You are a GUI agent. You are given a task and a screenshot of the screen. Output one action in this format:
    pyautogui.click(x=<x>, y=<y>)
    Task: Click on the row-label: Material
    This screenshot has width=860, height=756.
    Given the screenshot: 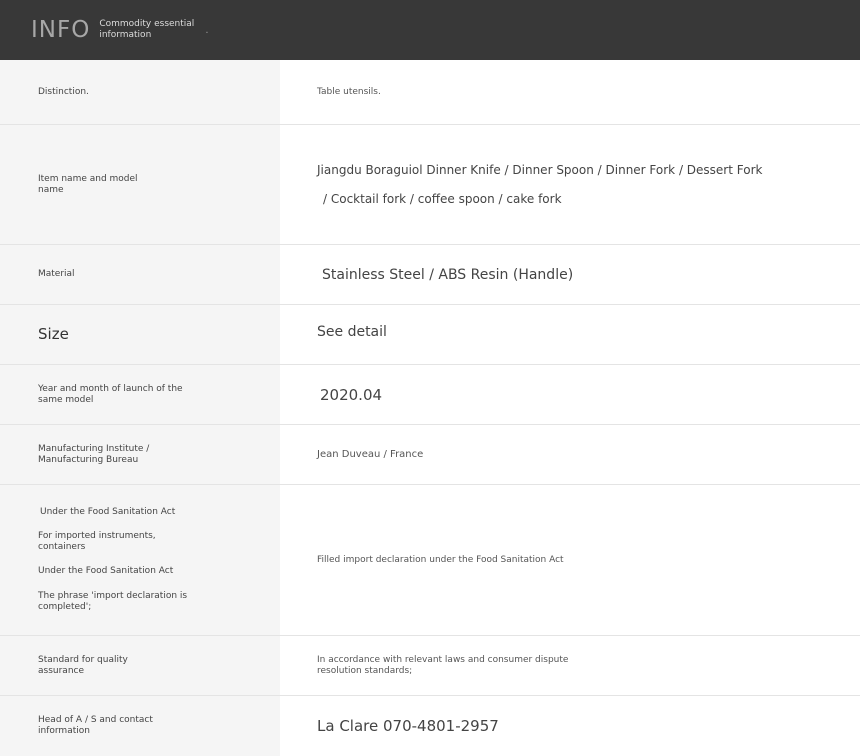 What is the action you would take?
    pyautogui.click(x=140, y=274)
    